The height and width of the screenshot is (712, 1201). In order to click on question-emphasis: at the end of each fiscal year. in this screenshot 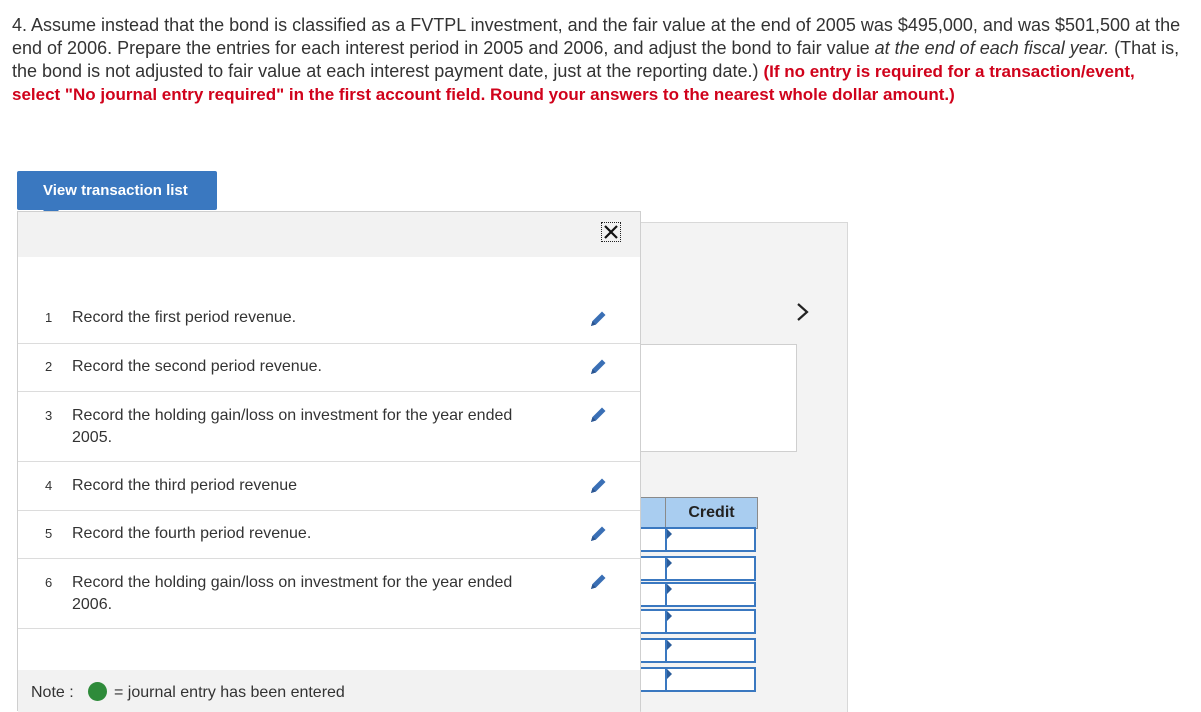, I will do `click(992, 48)`.